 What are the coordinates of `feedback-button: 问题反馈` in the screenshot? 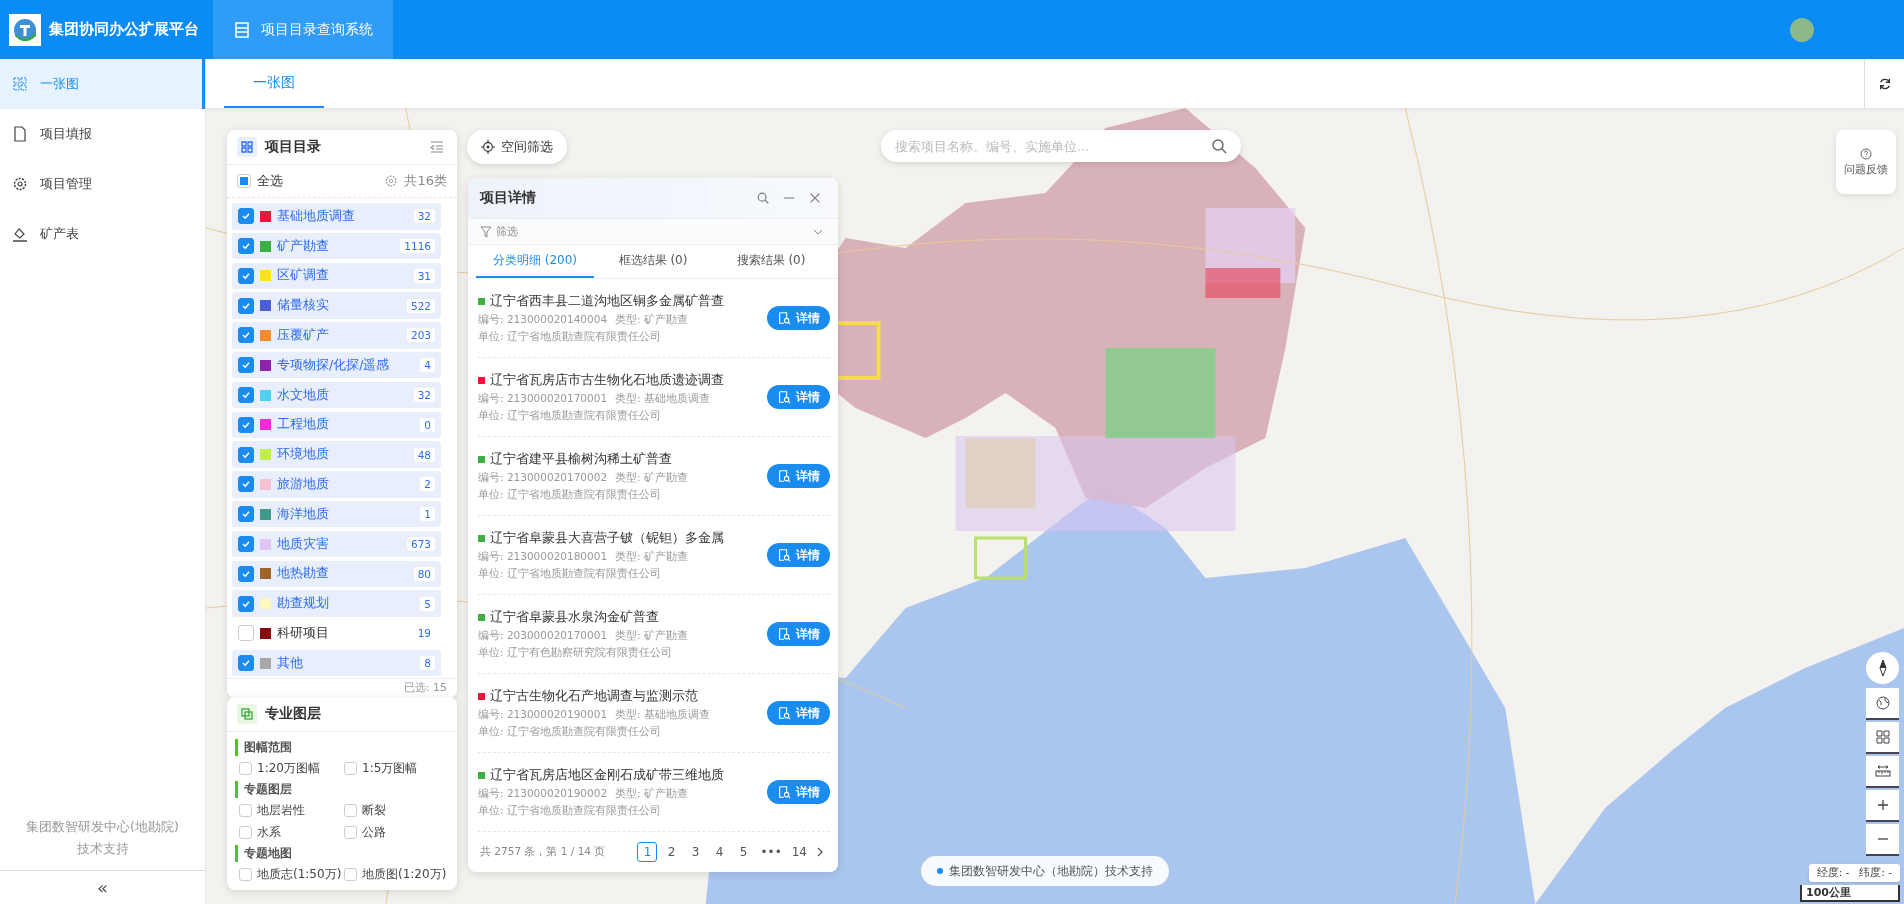 It's located at (1866, 162).